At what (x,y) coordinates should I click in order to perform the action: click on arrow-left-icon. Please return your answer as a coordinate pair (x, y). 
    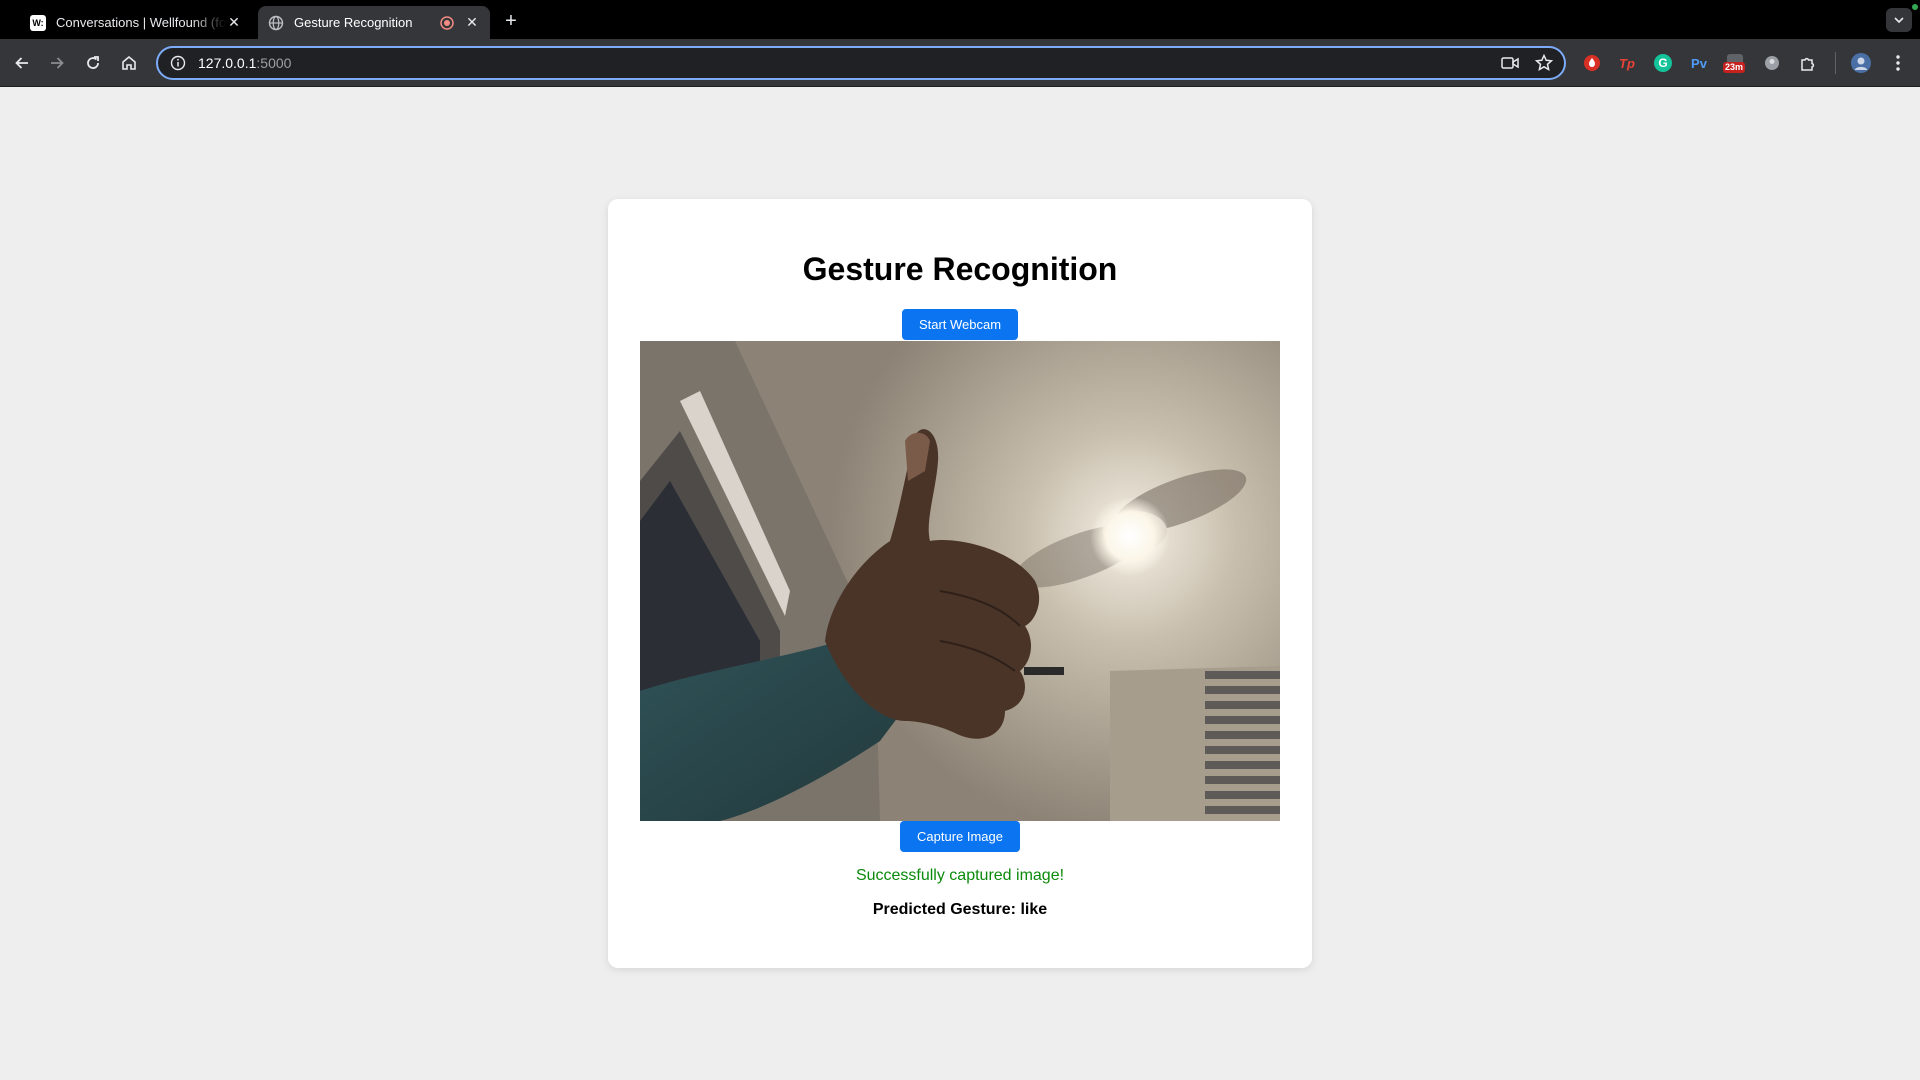
    Looking at the image, I should click on (21, 63).